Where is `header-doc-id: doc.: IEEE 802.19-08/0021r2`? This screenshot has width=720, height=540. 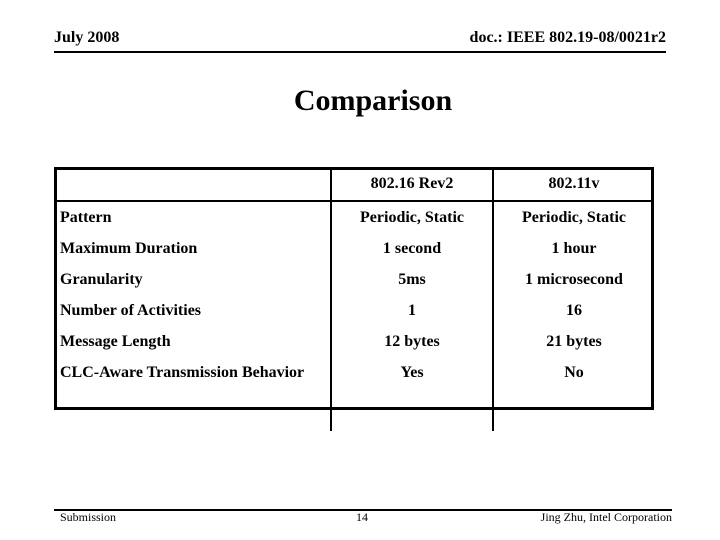 header-doc-id: doc.: IEEE 802.19-08/0021r2 is located at coordinates (567, 37).